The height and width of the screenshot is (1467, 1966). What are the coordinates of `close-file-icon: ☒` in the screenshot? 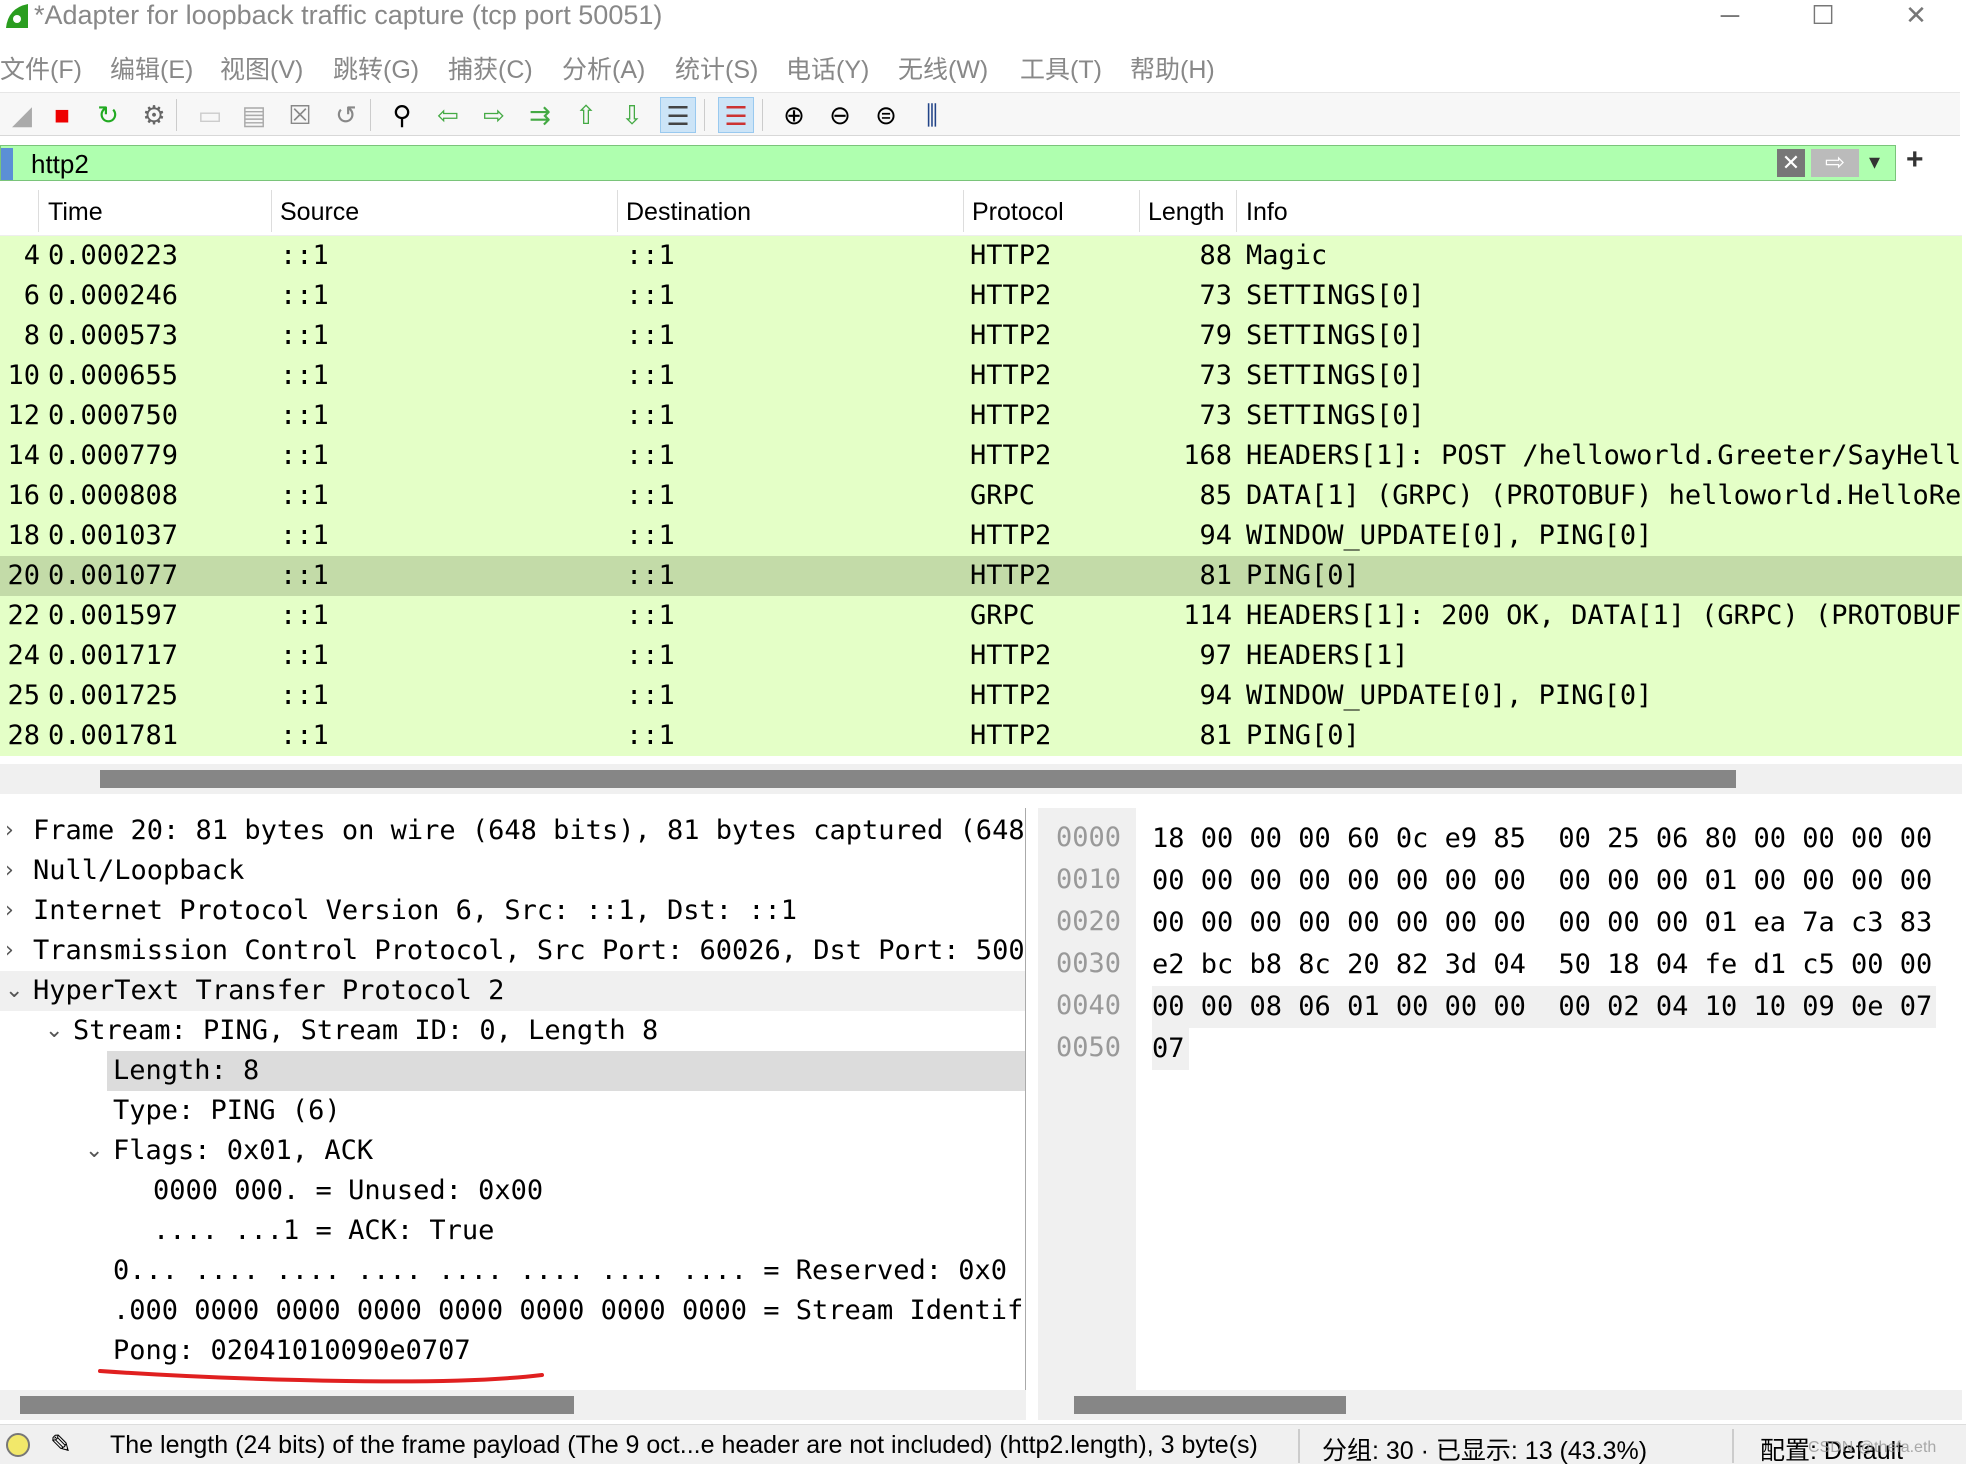 It's located at (300, 115).